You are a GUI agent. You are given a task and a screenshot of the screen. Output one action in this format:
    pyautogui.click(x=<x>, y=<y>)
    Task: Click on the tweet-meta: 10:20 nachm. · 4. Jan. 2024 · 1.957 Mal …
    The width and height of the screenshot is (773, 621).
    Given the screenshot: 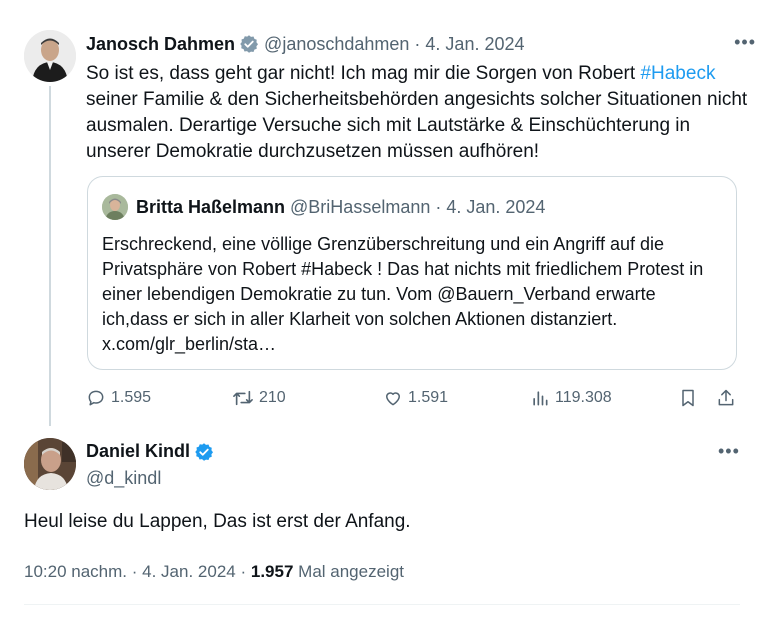 What is the action you would take?
    pyautogui.click(x=214, y=572)
    